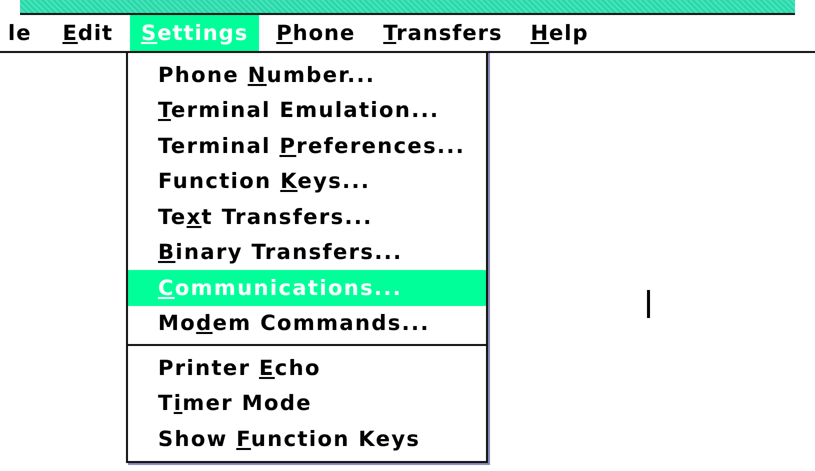 The height and width of the screenshot is (471, 815). I want to click on menu-bar-item: Phone, so click(315, 33).